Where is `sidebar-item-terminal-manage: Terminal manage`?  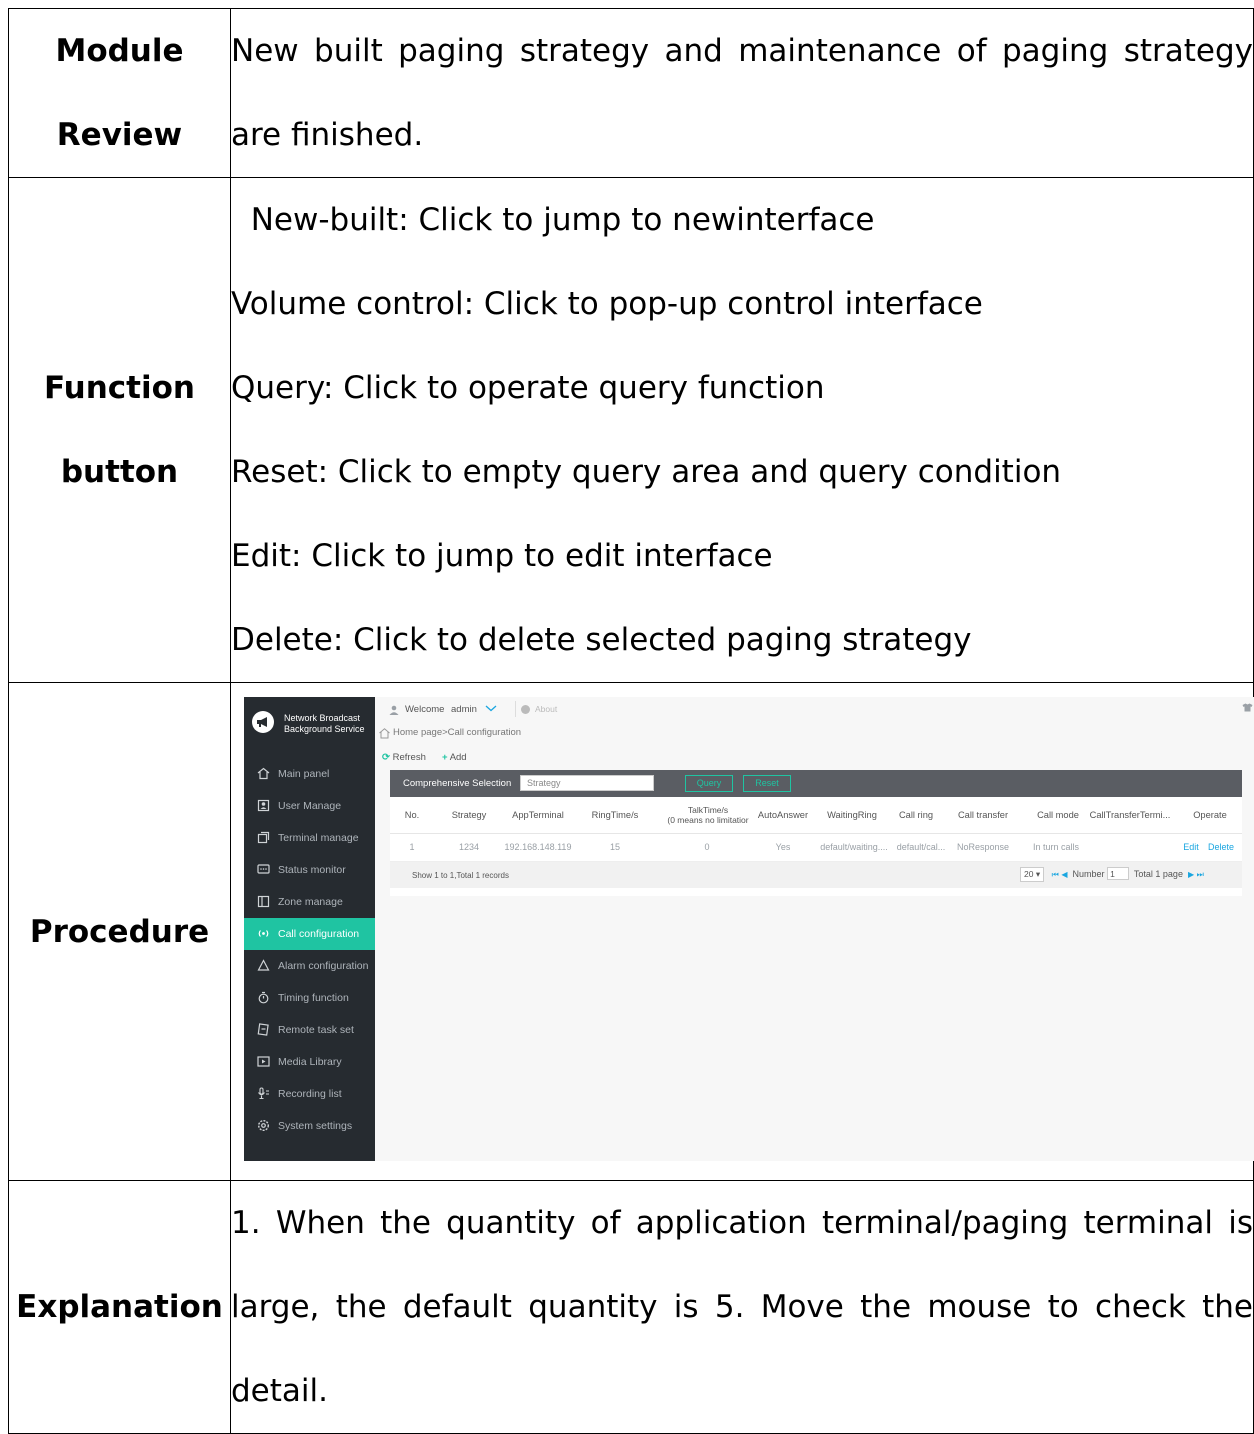 sidebar-item-terminal-manage: Terminal manage is located at coordinates (309, 838).